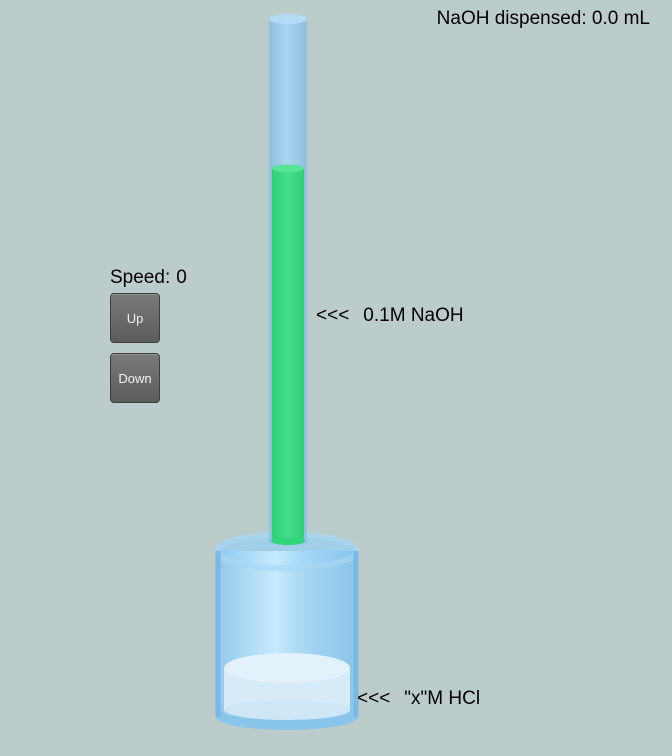 Image resolution: width=672 pixels, height=756 pixels. Describe the element at coordinates (288, 168) in the screenshot. I see `naoh-liquid-surface` at that location.